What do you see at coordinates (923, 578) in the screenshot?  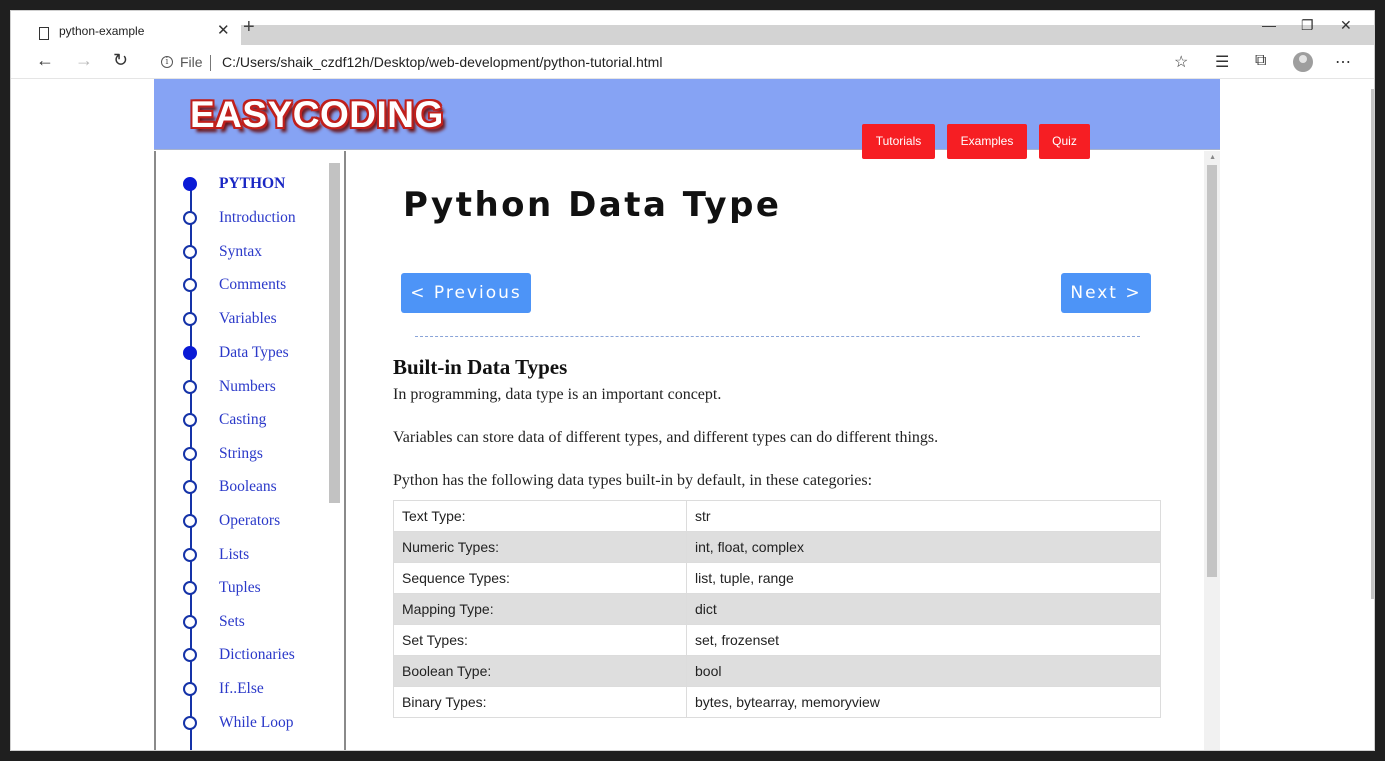 I see `types-cell: list, tuple, range` at bounding box center [923, 578].